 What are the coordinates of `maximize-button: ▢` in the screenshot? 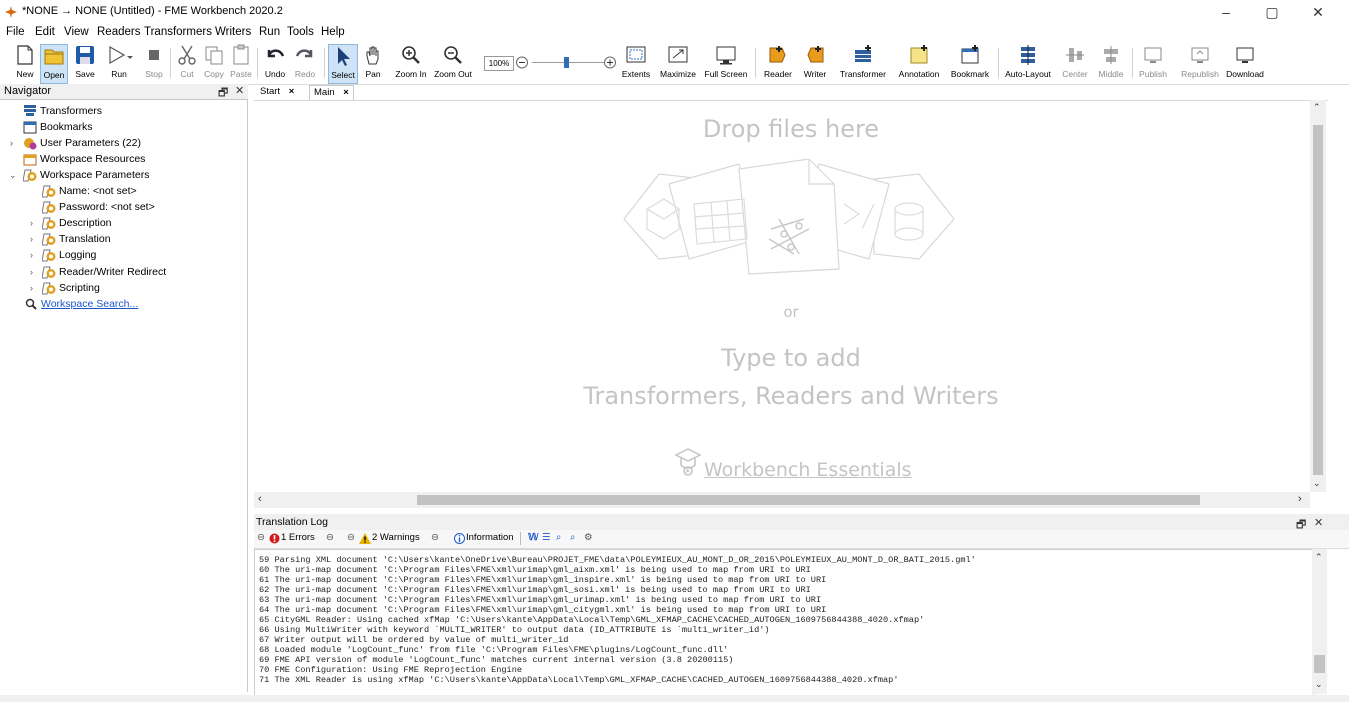 It's located at (1272, 12).